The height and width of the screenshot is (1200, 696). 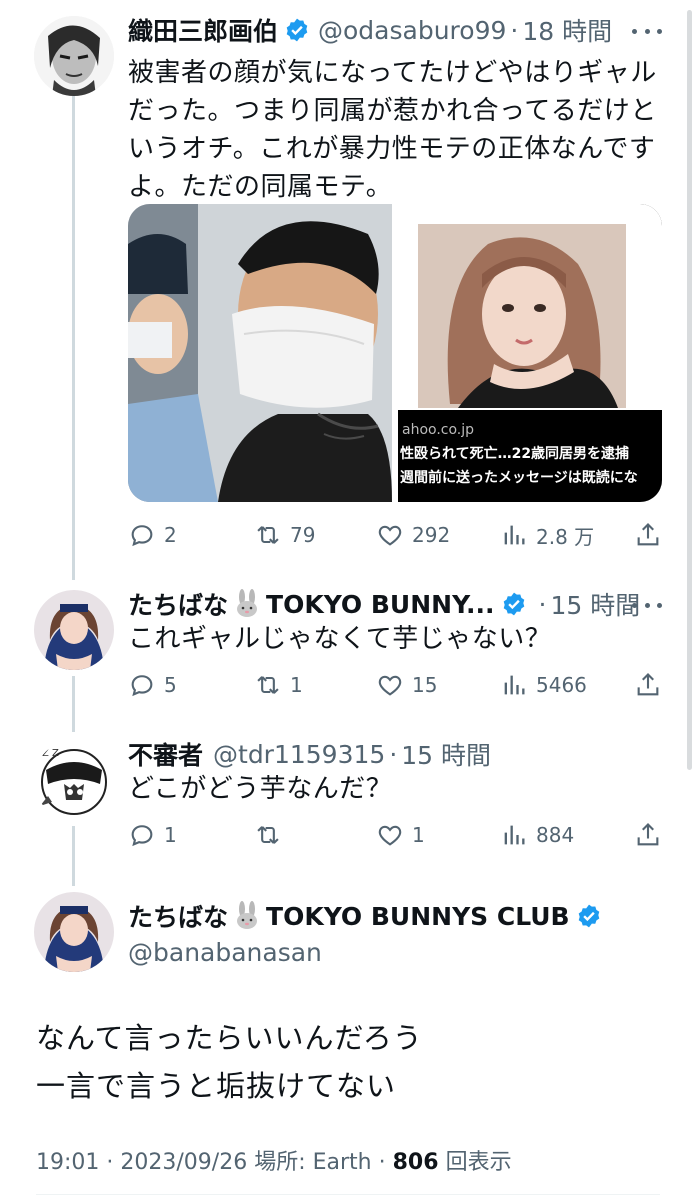 I want to click on display-name-suffix: TOKYO BUNNYS CLUB, so click(x=418, y=916).